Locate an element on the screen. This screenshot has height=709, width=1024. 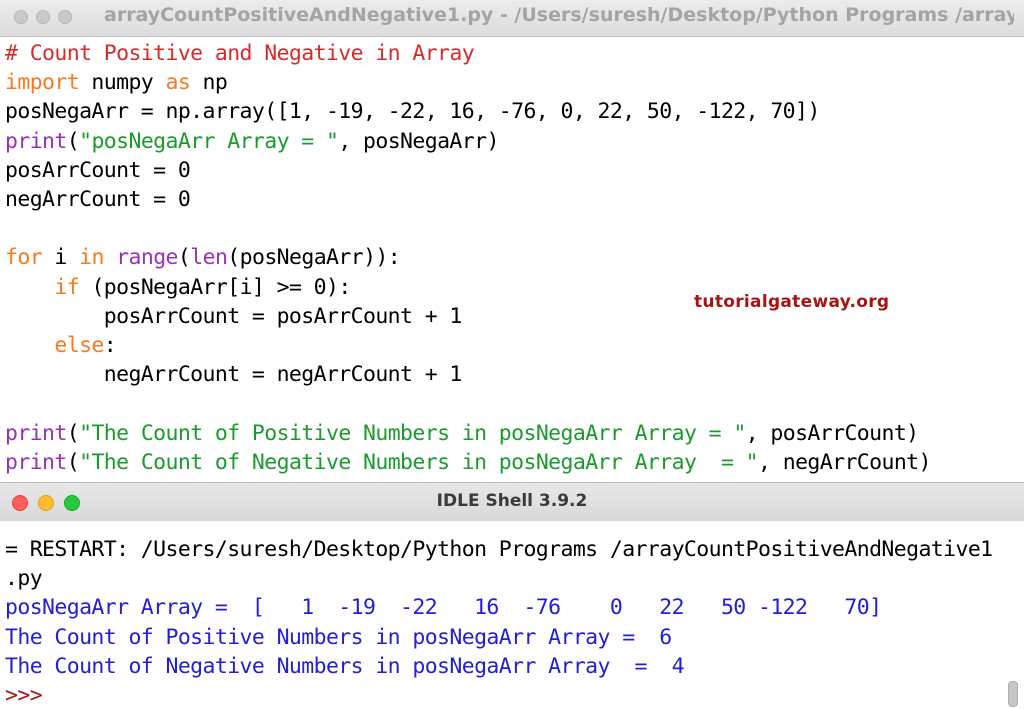
keyword-for: for is located at coordinates (24, 258).